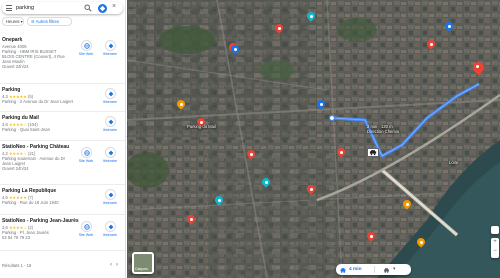 This screenshot has height=278, width=500. Describe the element at coordinates (201, 126) in the screenshot. I see `map-place-label: Parking du Mail` at that location.